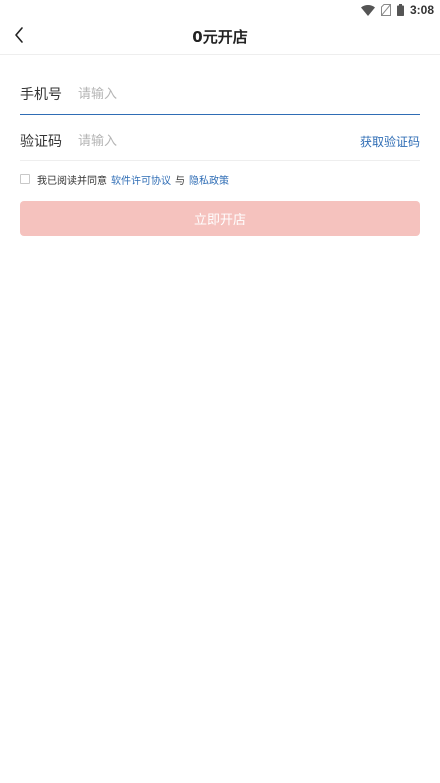 This screenshot has width=440, height=783. I want to click on code-label: 验证码, so click(41, 142).